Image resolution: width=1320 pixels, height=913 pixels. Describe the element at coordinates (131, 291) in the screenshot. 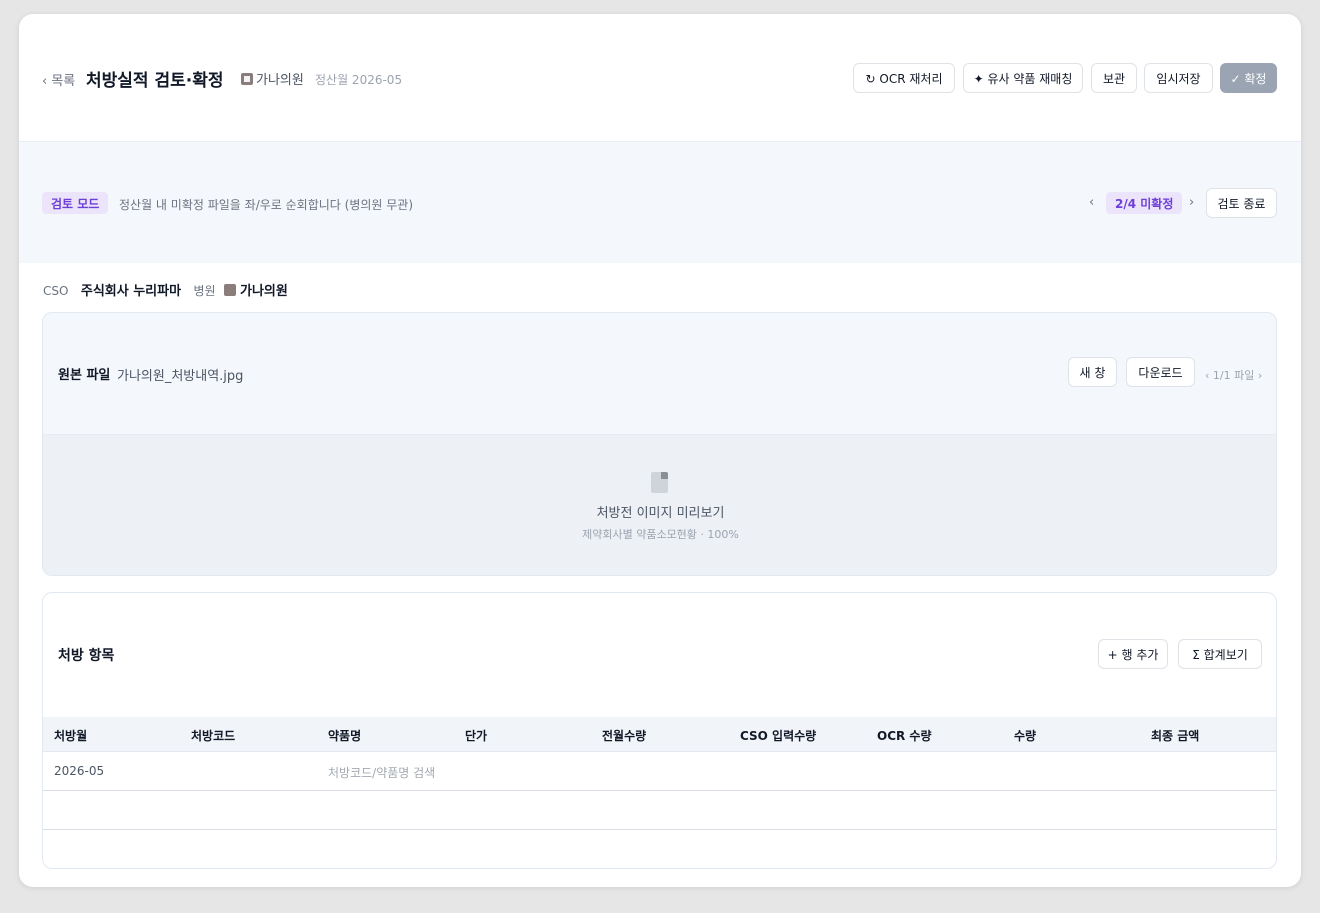

I see `cso-value: 주식회사 누리파마` at that location.